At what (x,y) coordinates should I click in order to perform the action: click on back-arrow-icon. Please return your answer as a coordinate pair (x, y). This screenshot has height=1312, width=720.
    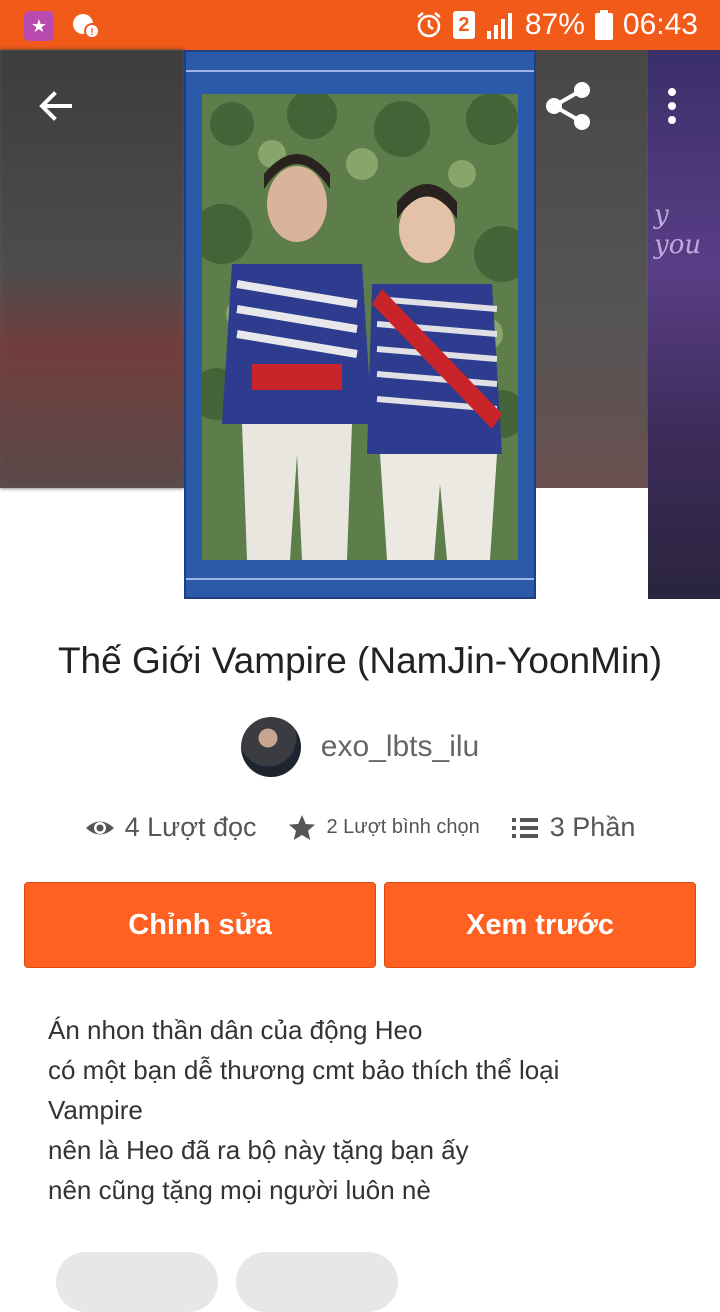
    Looking at the image, I should click on (56, 106).